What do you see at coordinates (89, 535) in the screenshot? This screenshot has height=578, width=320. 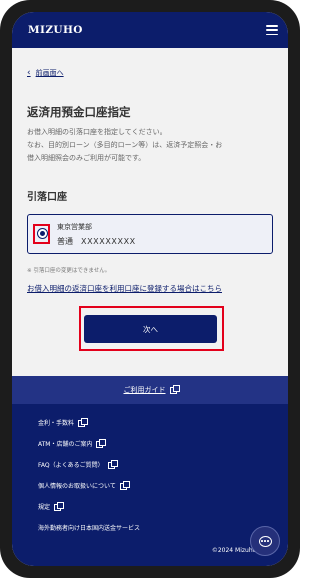 I see `footer-link-remittance: 海外勤務者向け日本国内送金サービス` at bounding box center [89, 535].